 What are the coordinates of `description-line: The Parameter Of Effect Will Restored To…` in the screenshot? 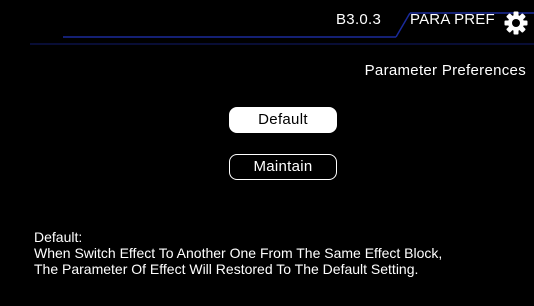 It's located at (226, 269).